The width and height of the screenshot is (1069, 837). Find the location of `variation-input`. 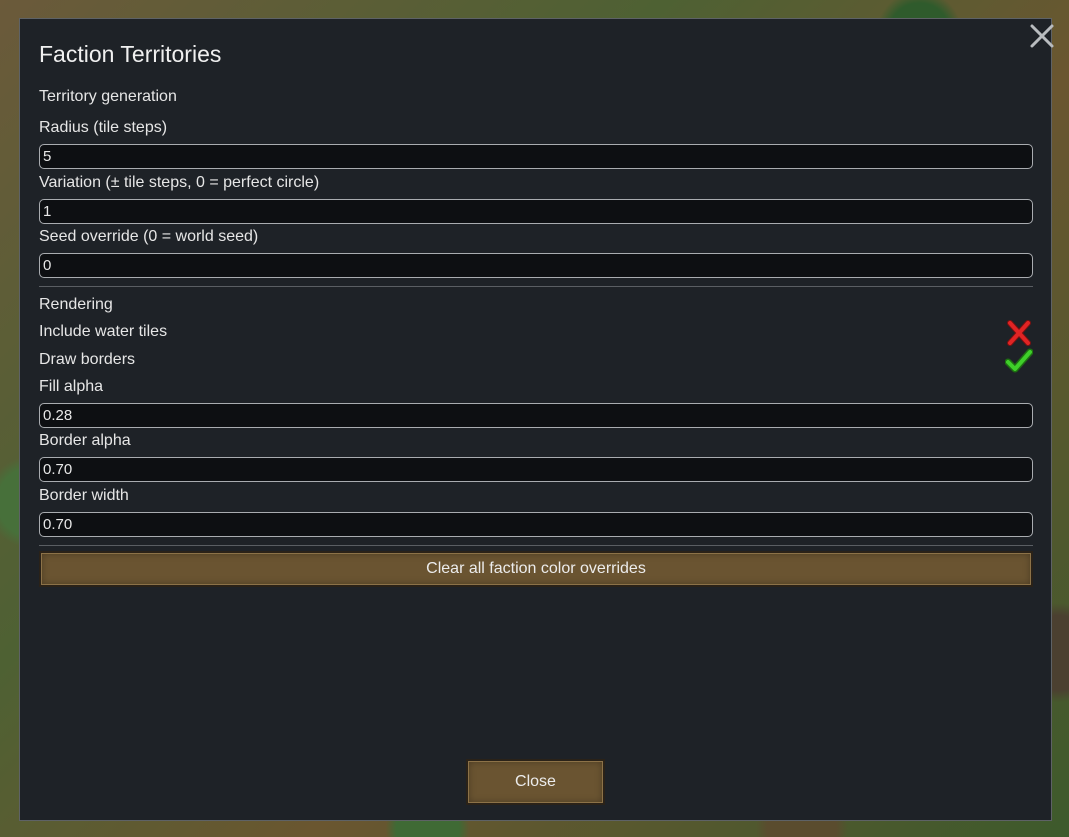

variation-input is located at coordinates (536, 211).